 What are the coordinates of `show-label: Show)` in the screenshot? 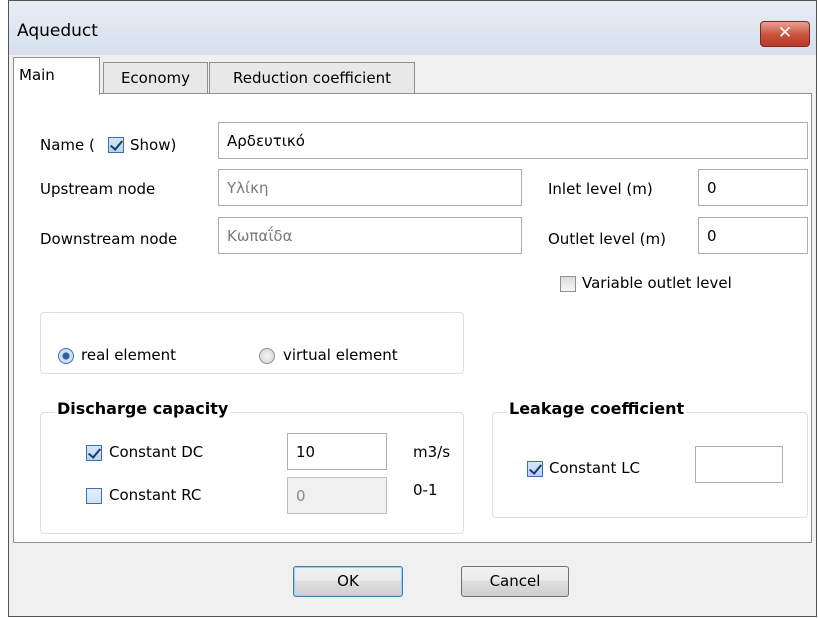 It's located at (153, 145).